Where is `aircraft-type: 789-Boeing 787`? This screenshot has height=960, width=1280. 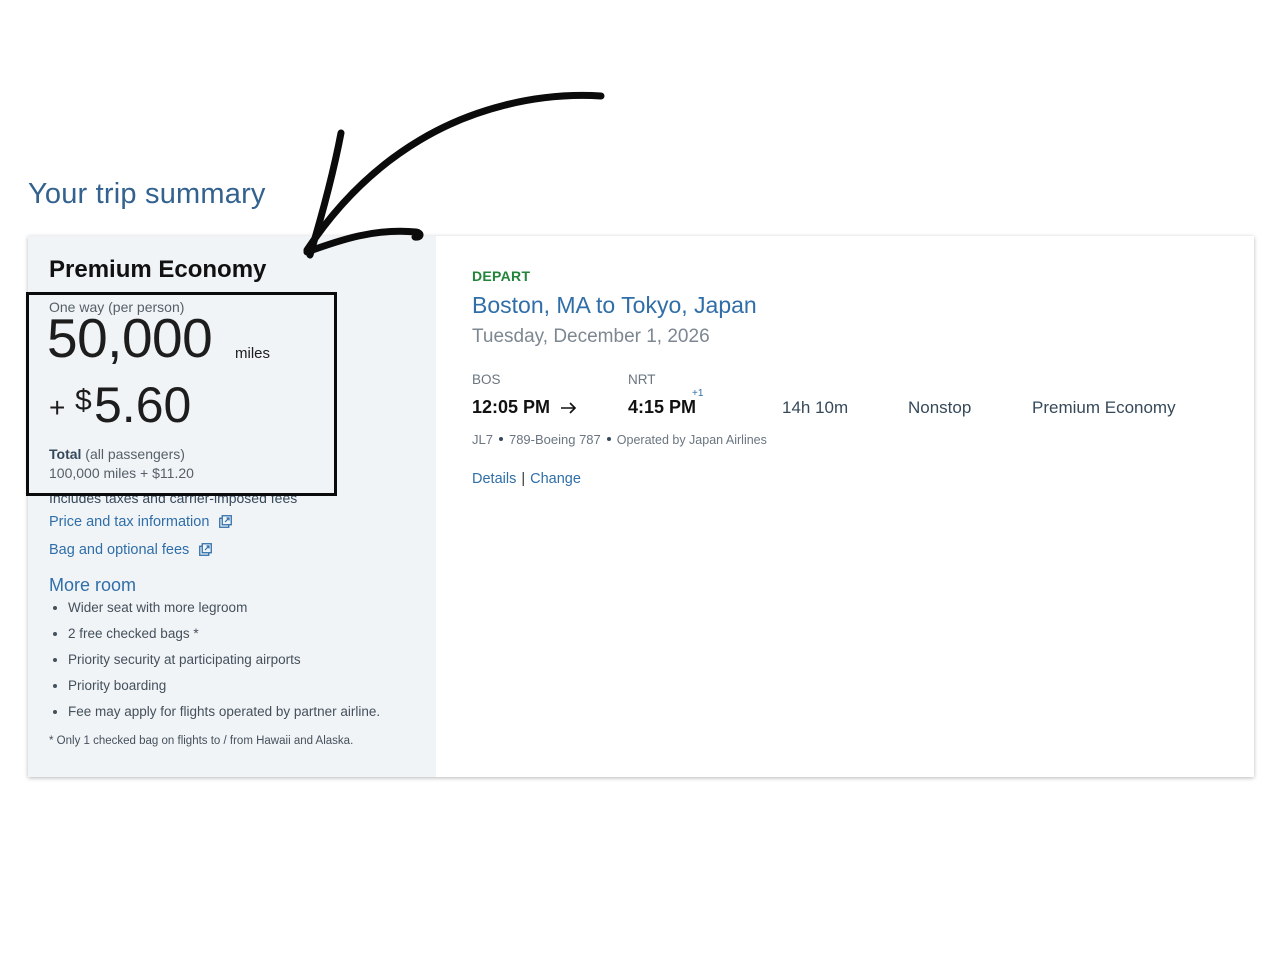 aircraft-type: 789-Boeing 787 is located at coordinates (554, 439).